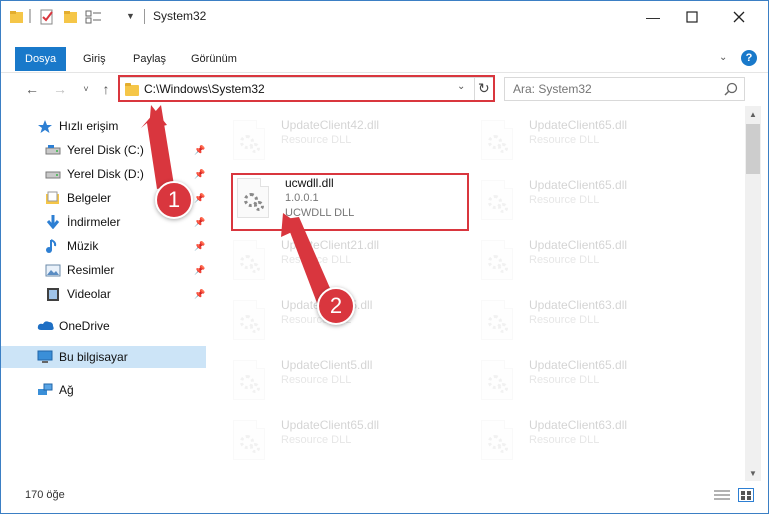  What do you see at coordinates (746, 495) in the screenshot?
I see `large-icons-view-icon` at bounding box center [746, 495].